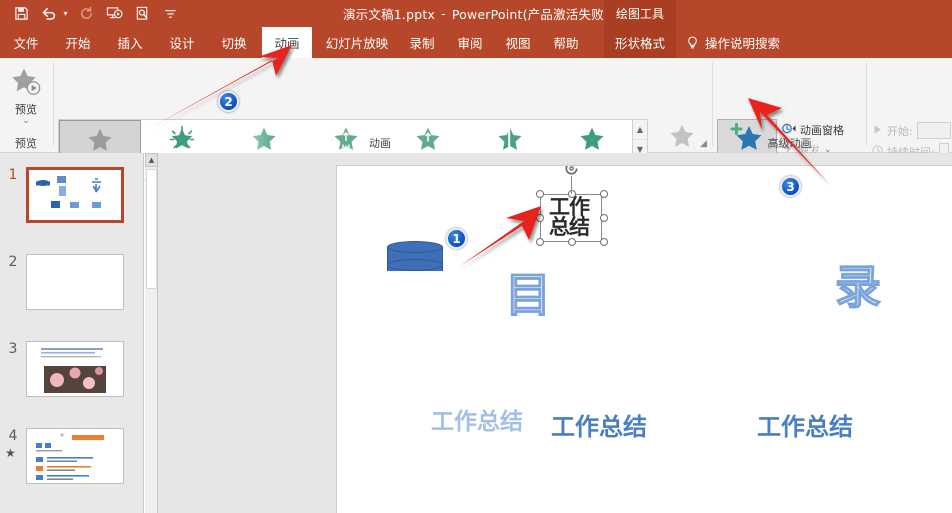 This screenshot has width=952, height=513. Describe the element at coordinates (692, 42) in the screenshot. I see `lightbulb-icon` at that location.